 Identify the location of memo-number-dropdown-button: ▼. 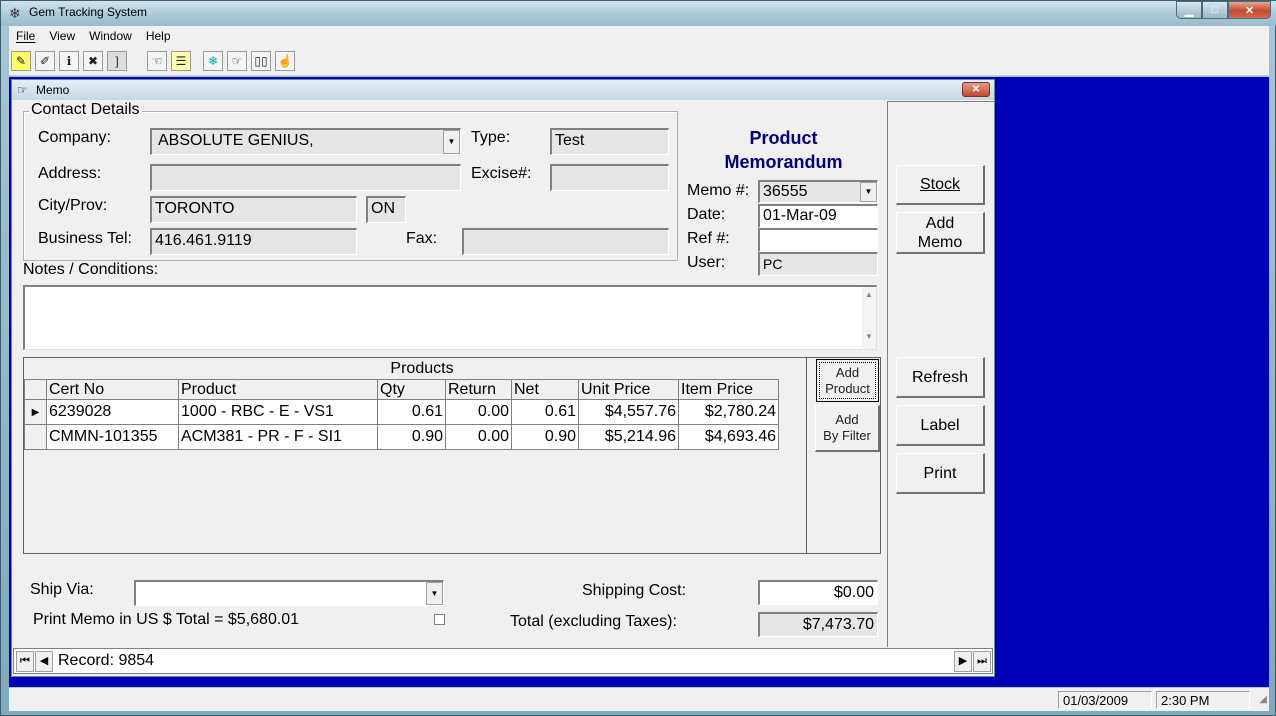
(868, 192).